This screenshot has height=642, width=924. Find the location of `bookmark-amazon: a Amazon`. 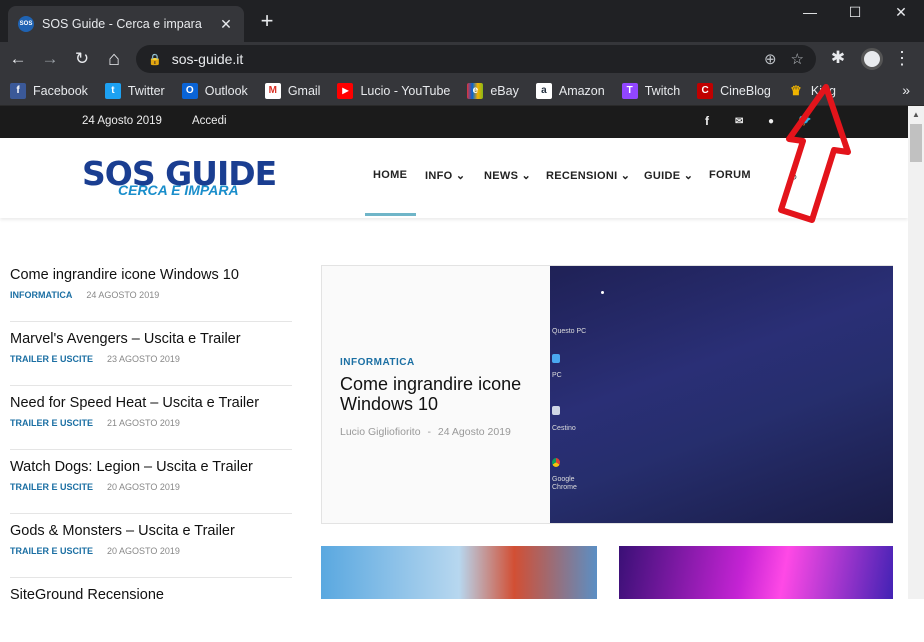

bookmark-amazon: a Amazon is located at coordinates (570, 90).